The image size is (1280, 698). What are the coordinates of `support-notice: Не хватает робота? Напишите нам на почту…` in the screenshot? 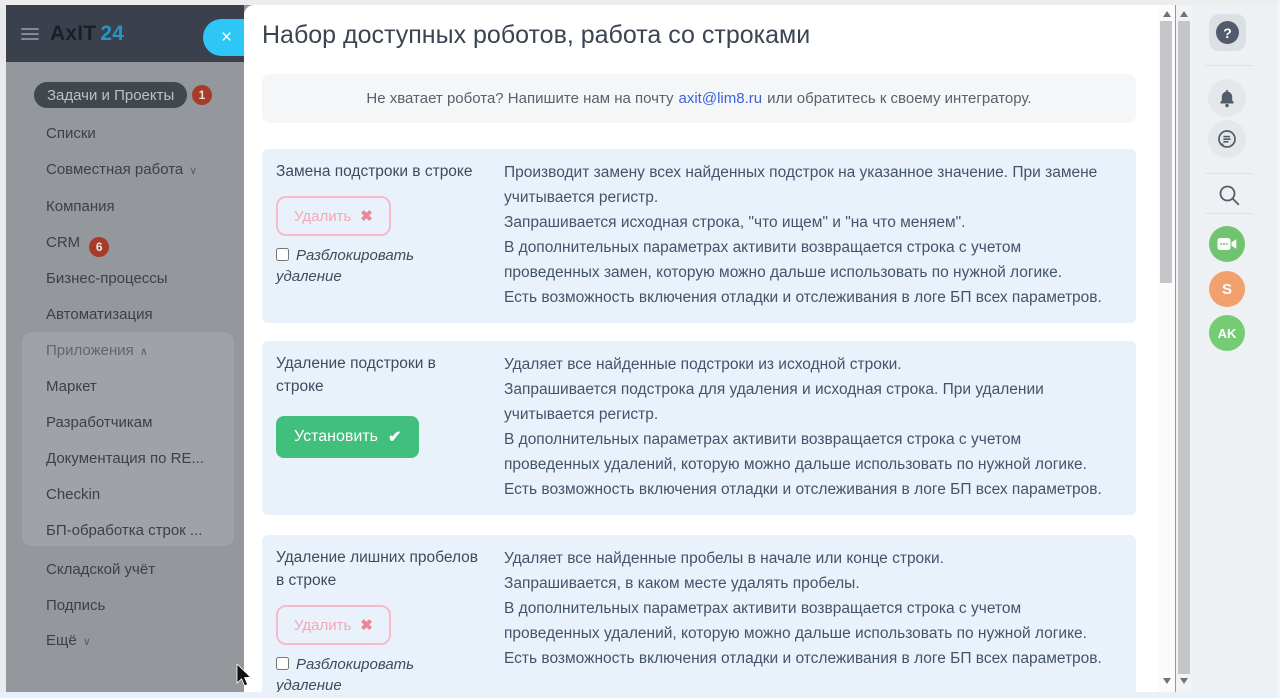 It's located at (699, 98).